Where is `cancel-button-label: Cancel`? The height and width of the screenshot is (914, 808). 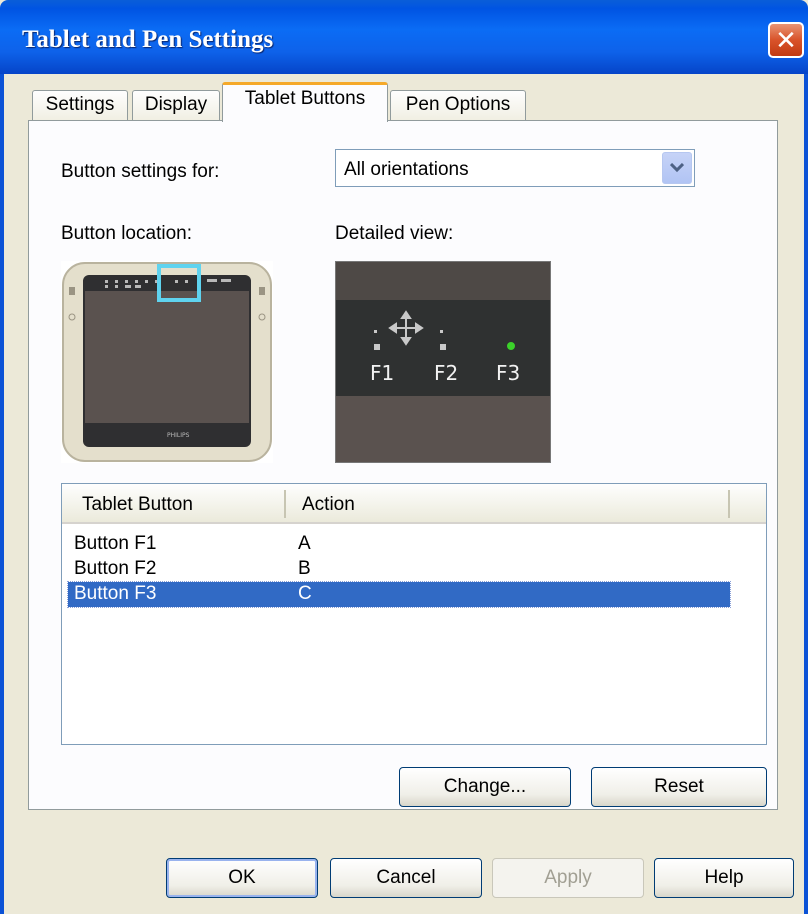 cancel-button-label: Cancel is located at coordinates (406, 877).